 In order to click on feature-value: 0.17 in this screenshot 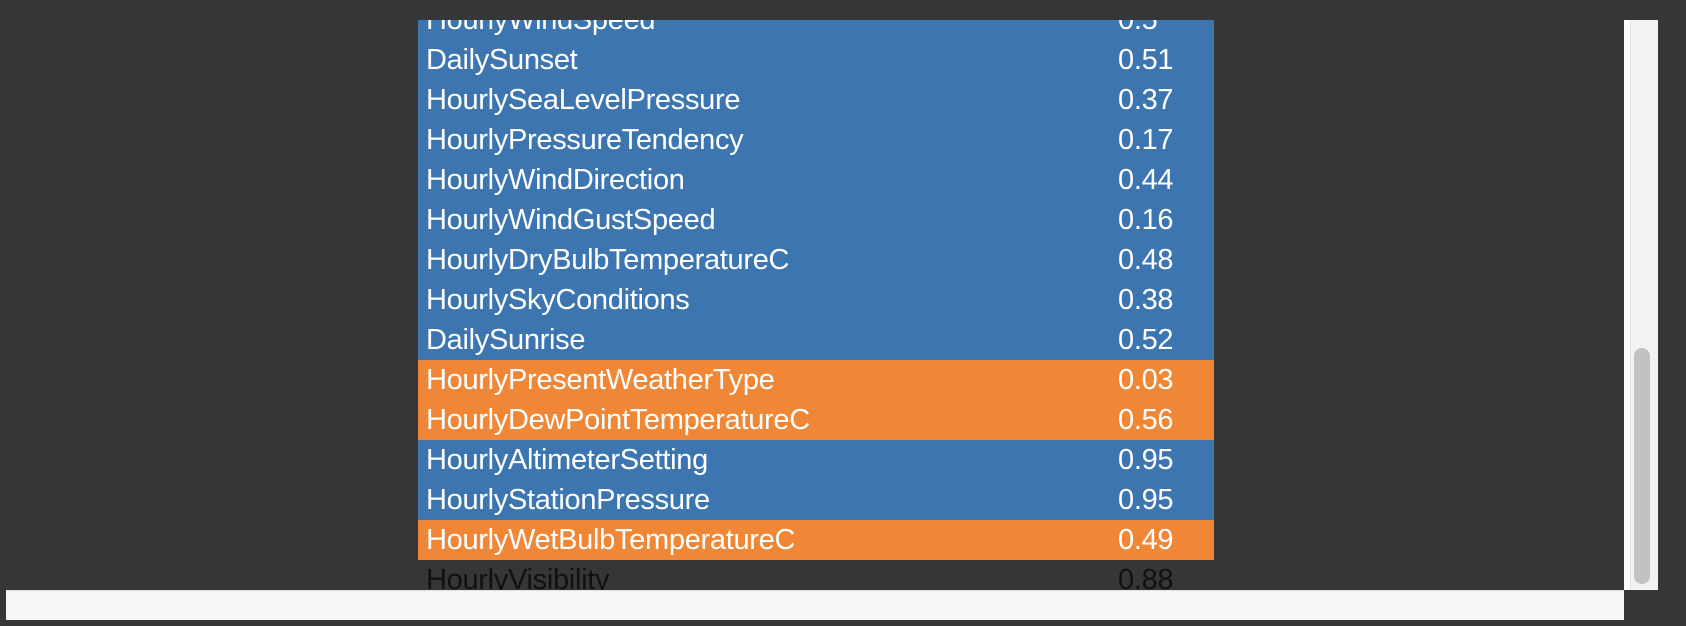, I will do `click(1146, 139)`.